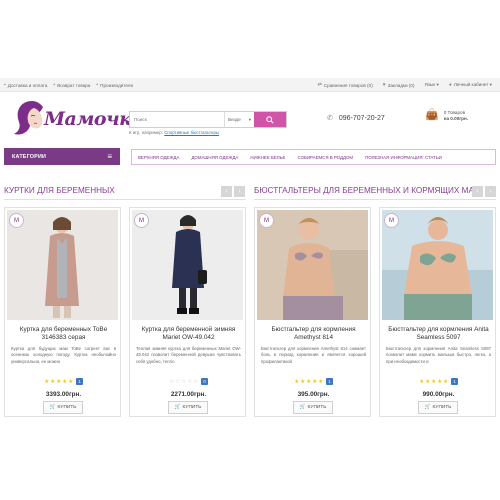 This screenshot has width=500, height=500. Describe the element at coordinates (97, 85) in the screenshot. I see `factory-icon: ▪` at that location.